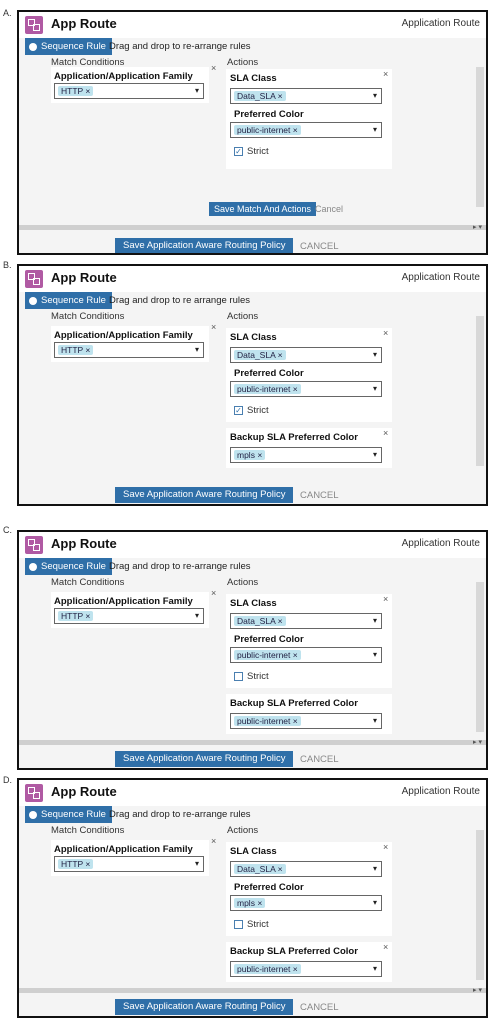 This screenshot has height=1024, width=501. Describe the element at coordinates (263, 209) in the screenshot. I see `save-match-button: Save Match And Actions` at that location.